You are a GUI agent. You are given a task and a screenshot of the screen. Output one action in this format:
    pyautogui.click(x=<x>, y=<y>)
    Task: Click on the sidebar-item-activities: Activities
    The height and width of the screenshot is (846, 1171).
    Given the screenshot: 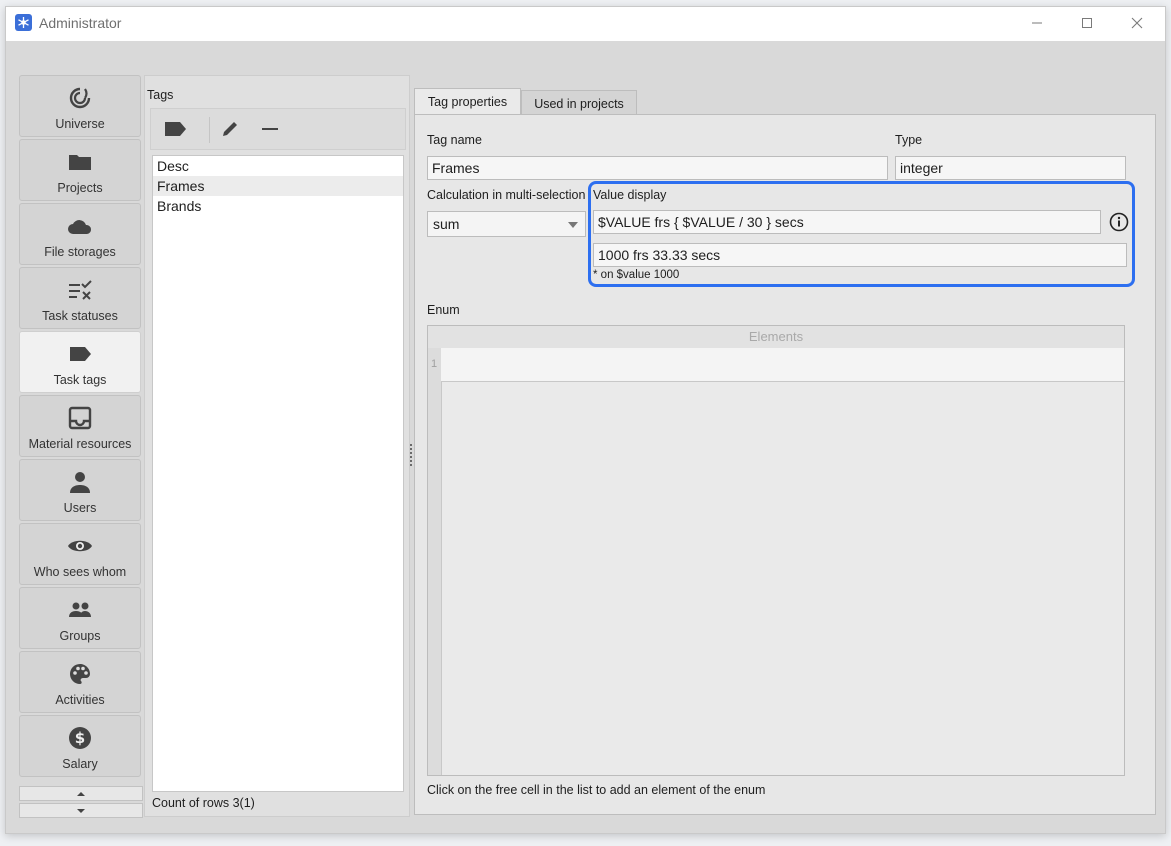 What is the action you would take?
    pyautogui.click(x=80, y=682)
    